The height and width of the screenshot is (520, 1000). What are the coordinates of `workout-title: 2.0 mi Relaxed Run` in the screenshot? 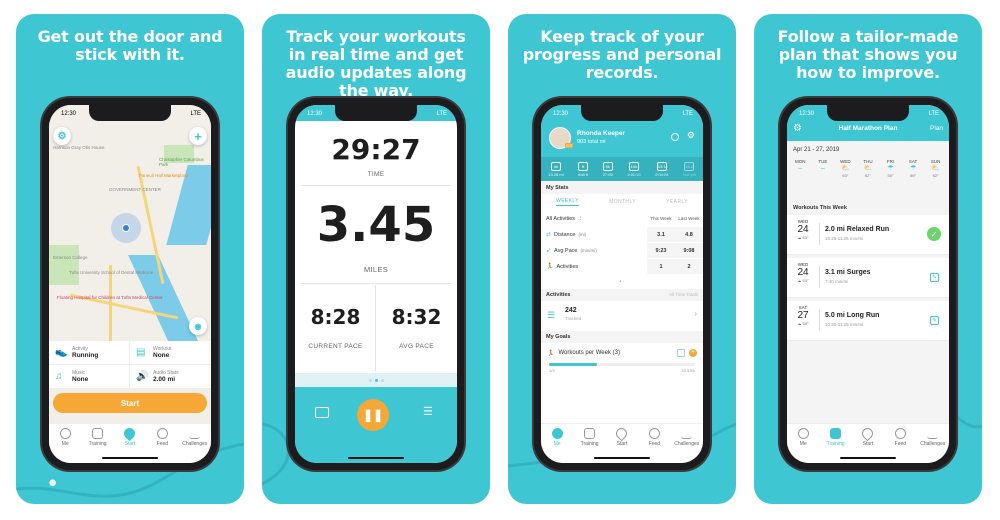 It's located at (857, 229).